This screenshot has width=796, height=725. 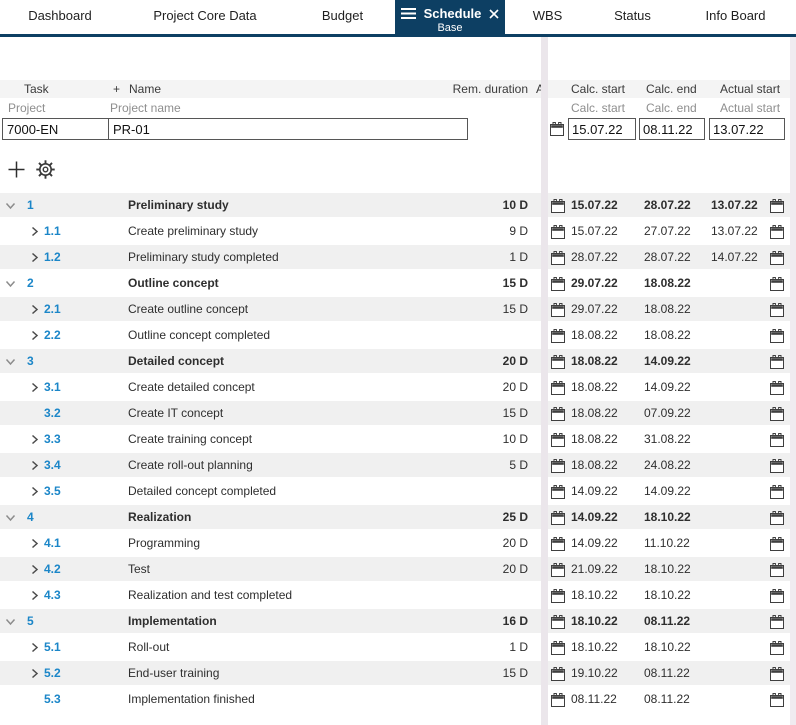 What do you see at coordinates (270, 674) in the screenshot?
I see `task-row: 5.2 End-user training 15 D` at bounding box center [270, 674].